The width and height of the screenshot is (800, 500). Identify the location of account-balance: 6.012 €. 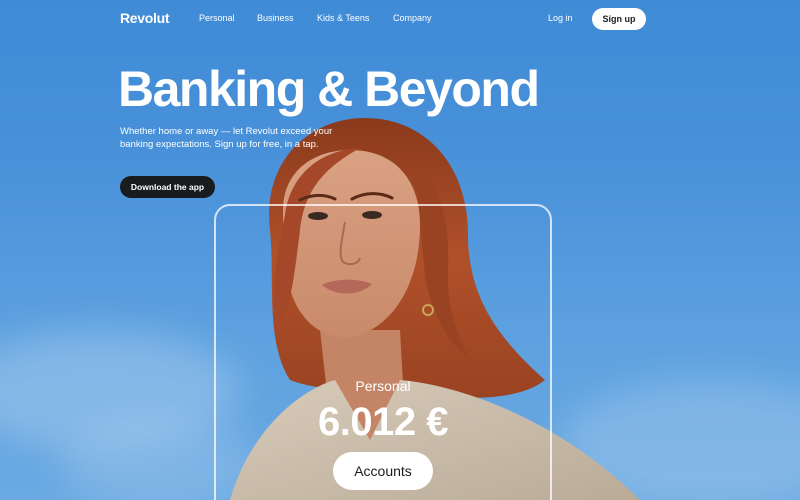
(383, 422).